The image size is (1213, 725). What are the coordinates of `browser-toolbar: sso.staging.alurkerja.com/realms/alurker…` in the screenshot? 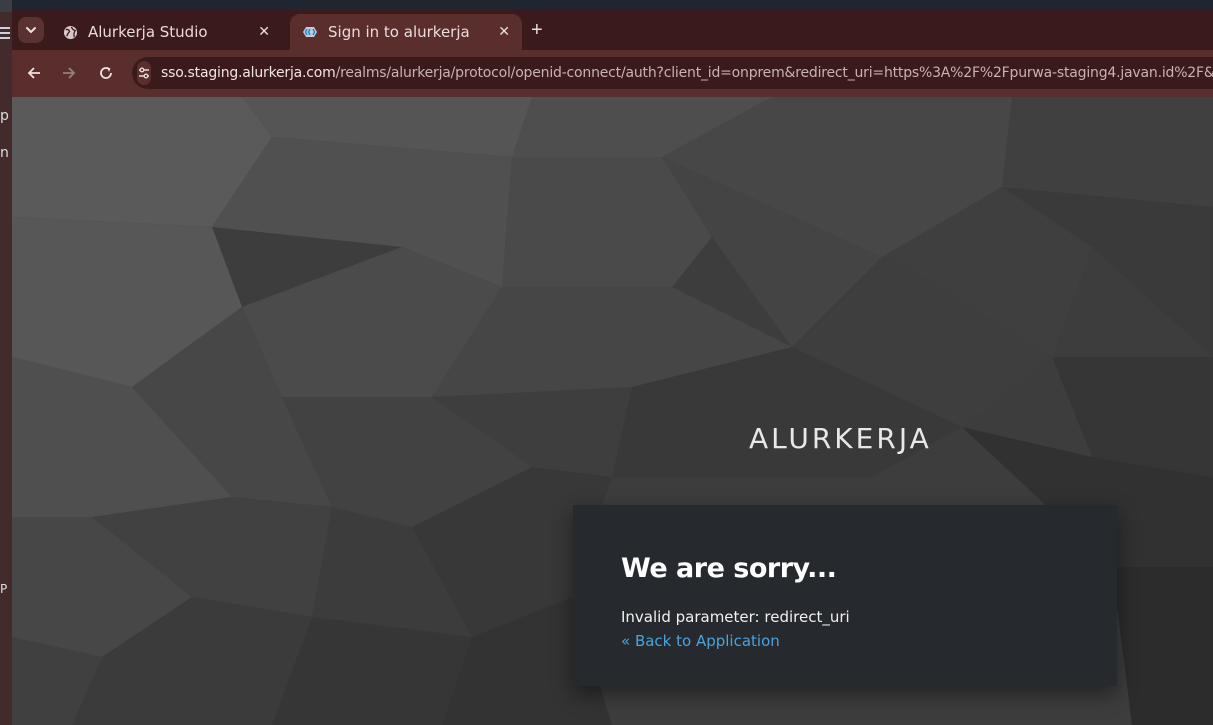 It's located at (612, 73).